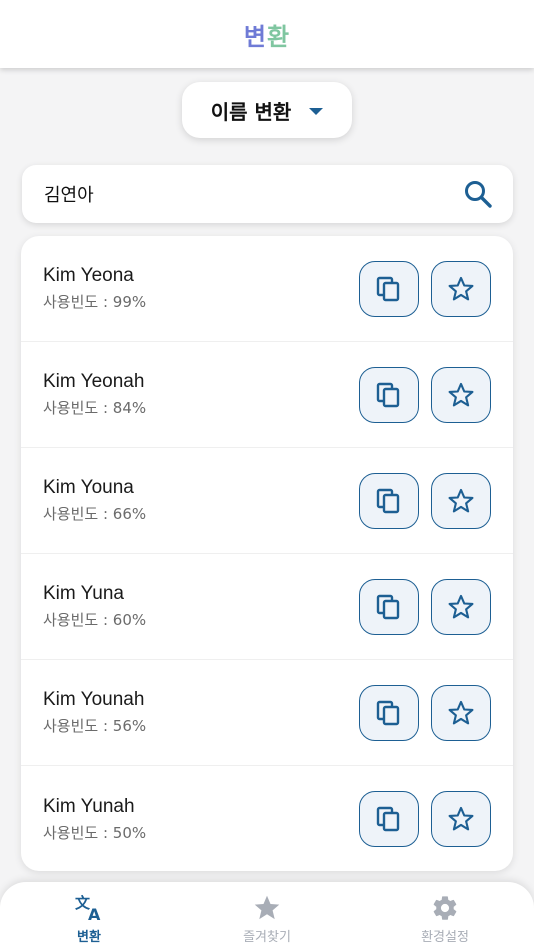 The width and height of the screenshot is (534, 950). I want to click on nav-label-favorites: 즐겨찾기, so click(267, 937).